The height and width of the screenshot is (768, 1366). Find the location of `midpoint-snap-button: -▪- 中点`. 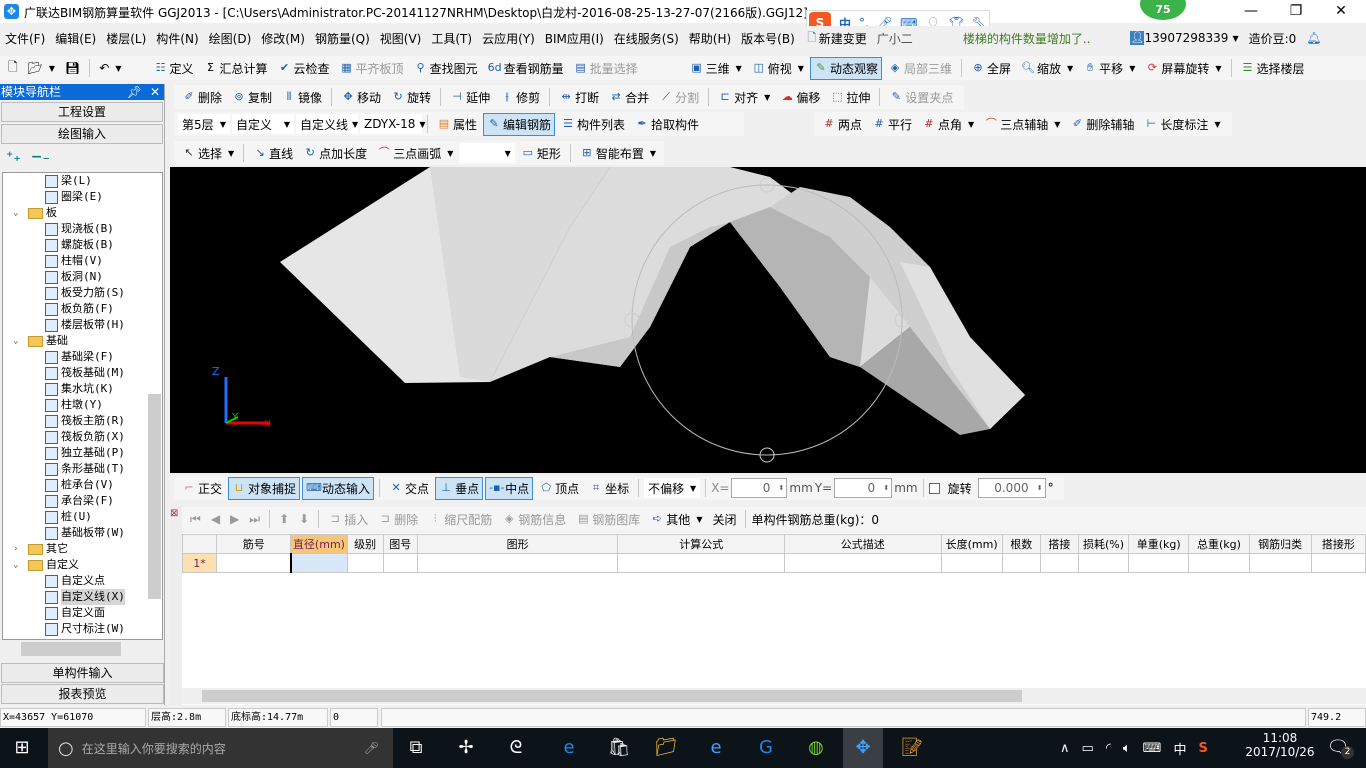

midpoint-snap-button: -▪- 中点 is located at coordinates (509, 488).